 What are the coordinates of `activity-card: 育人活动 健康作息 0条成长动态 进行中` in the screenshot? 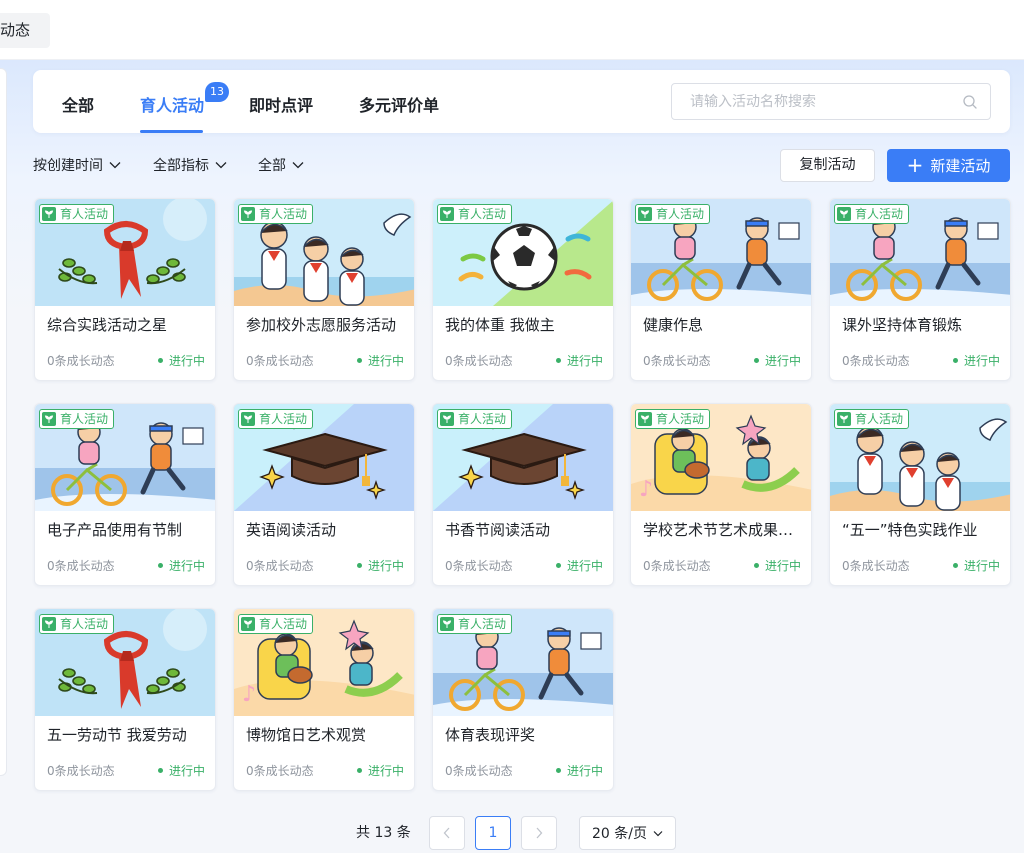 It's located at (721, 289).